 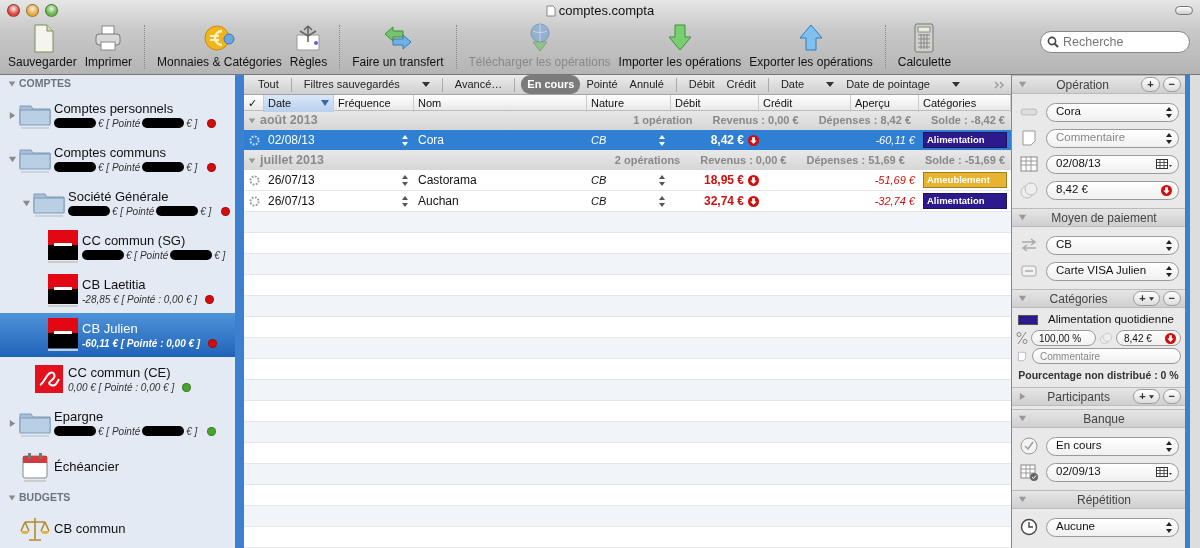 What do you see at coordinates (680, 45) in the screenshot?
I see `toolbar-button: Importer les opérations` at bounding box center [680, 45].